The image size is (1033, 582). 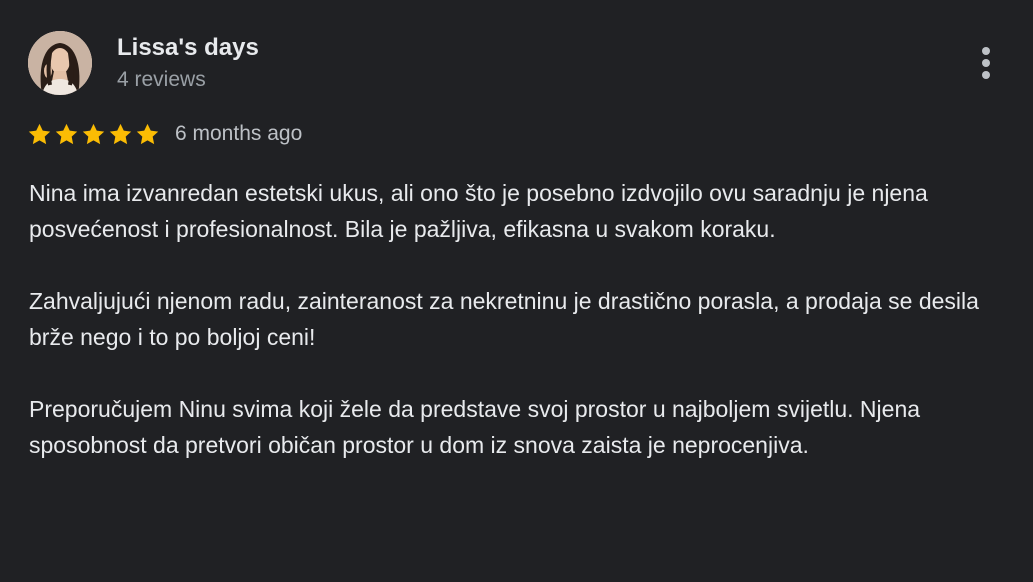 I want to click on review-date: 6 months ago, so click(x=239, y=133).